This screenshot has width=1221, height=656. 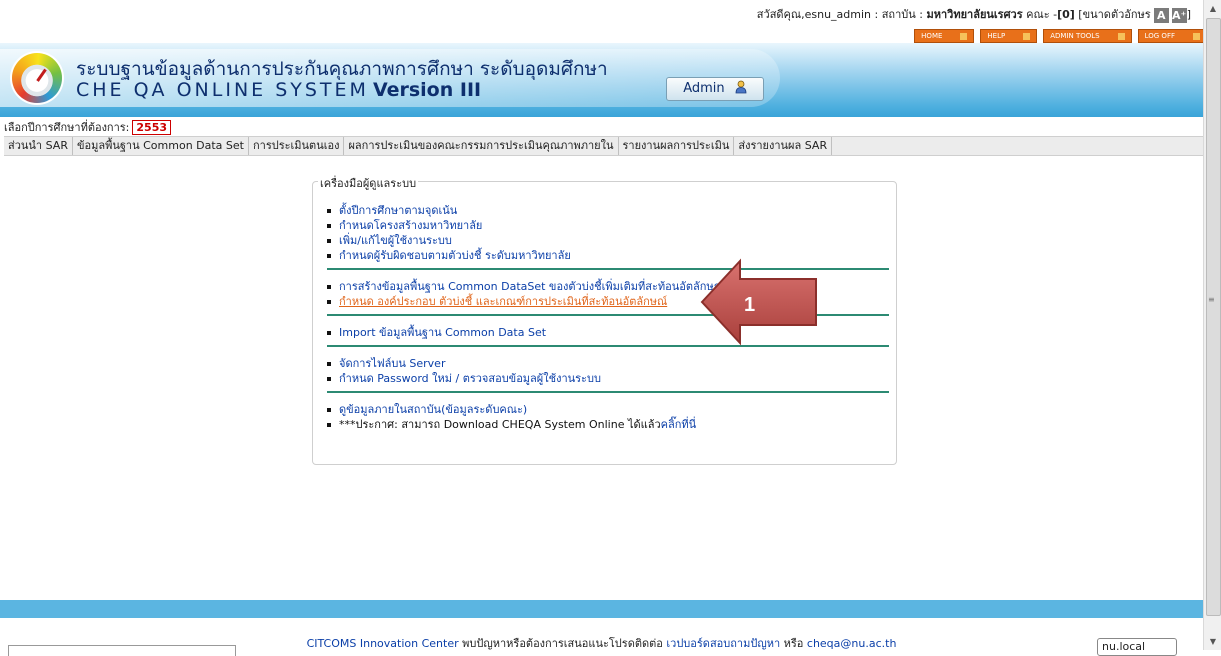 I want to click on admin-tools-title: เครื่องมือผู้ดูแลระบบ, so click(x=368, y=183).